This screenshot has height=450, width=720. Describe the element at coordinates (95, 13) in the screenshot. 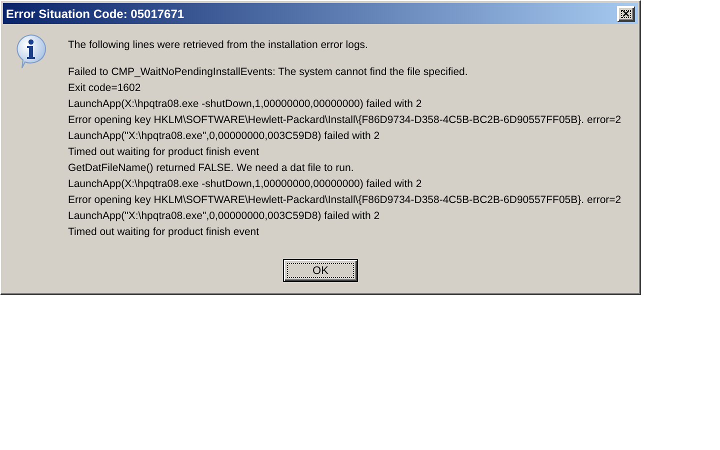

I see `window-title: Error Situation Code: 05017671` at that location.